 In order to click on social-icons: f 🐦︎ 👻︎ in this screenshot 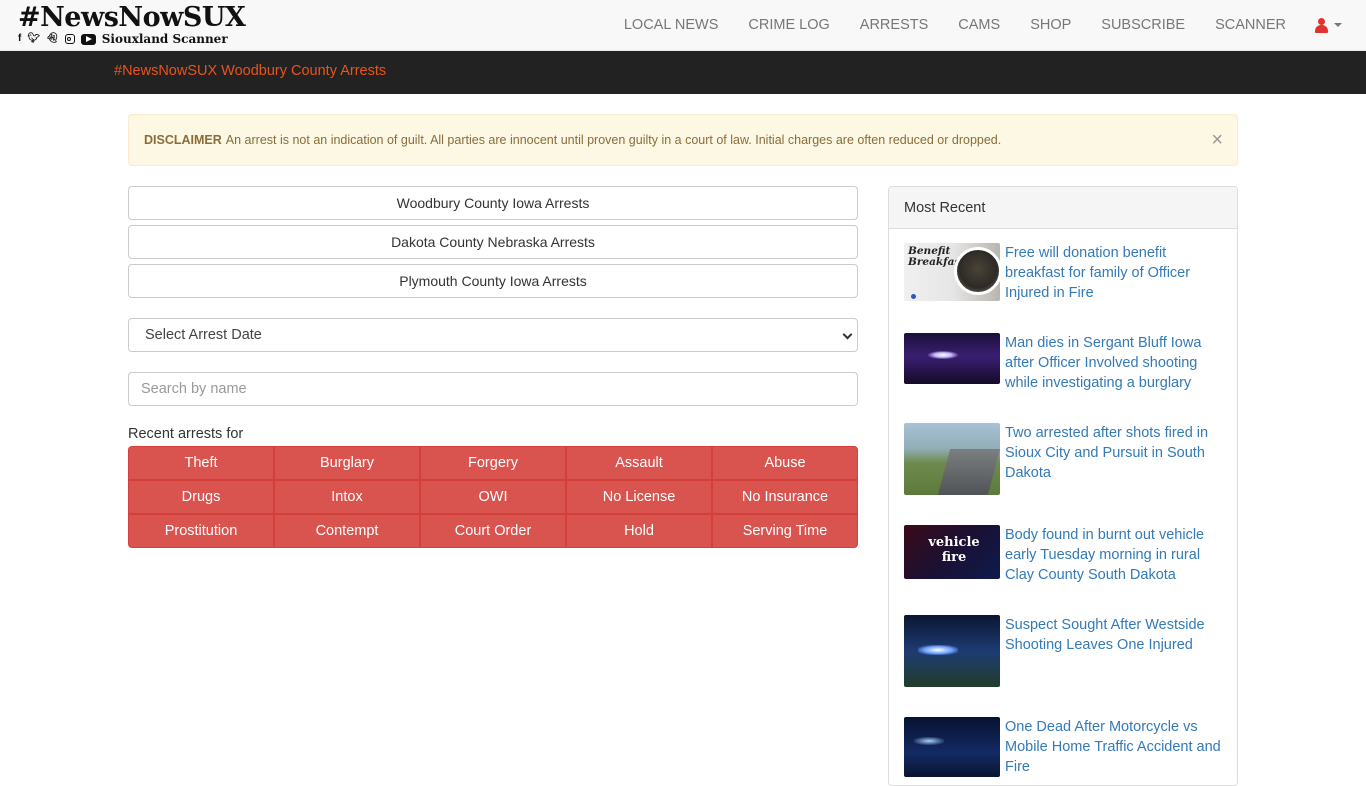, I will do `click(57, 39)`.